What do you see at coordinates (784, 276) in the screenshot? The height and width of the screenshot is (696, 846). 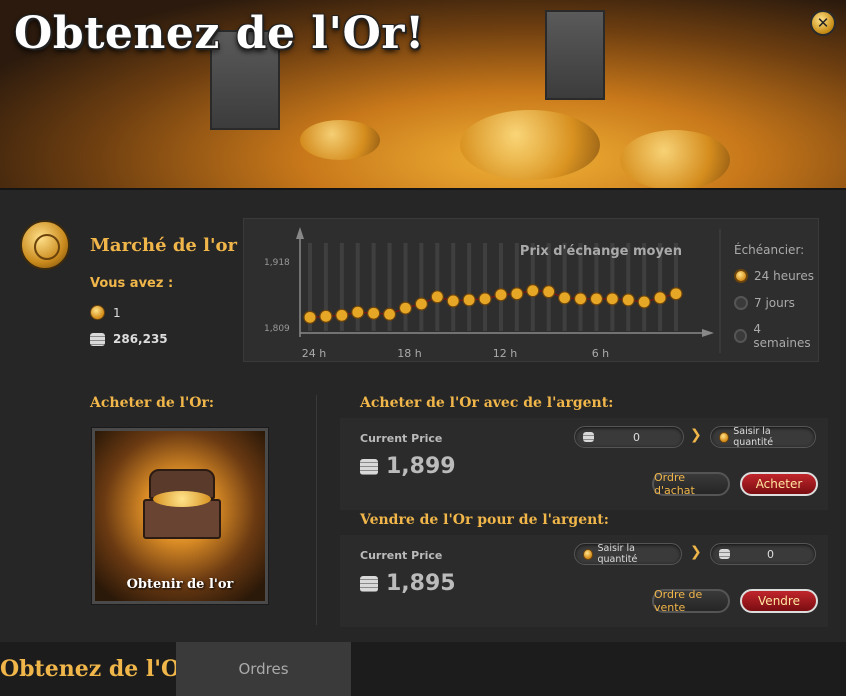 I see `timeline-option-label: 24 heures` at bounding box center [784, 276].